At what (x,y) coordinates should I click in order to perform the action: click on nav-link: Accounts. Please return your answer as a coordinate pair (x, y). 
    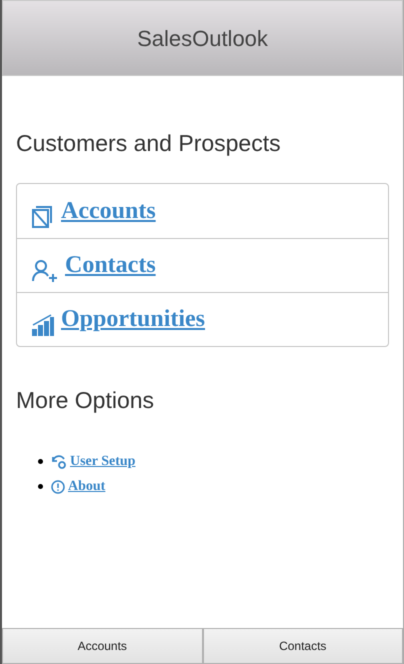
    Looking at the image, I should click on (93, 210).